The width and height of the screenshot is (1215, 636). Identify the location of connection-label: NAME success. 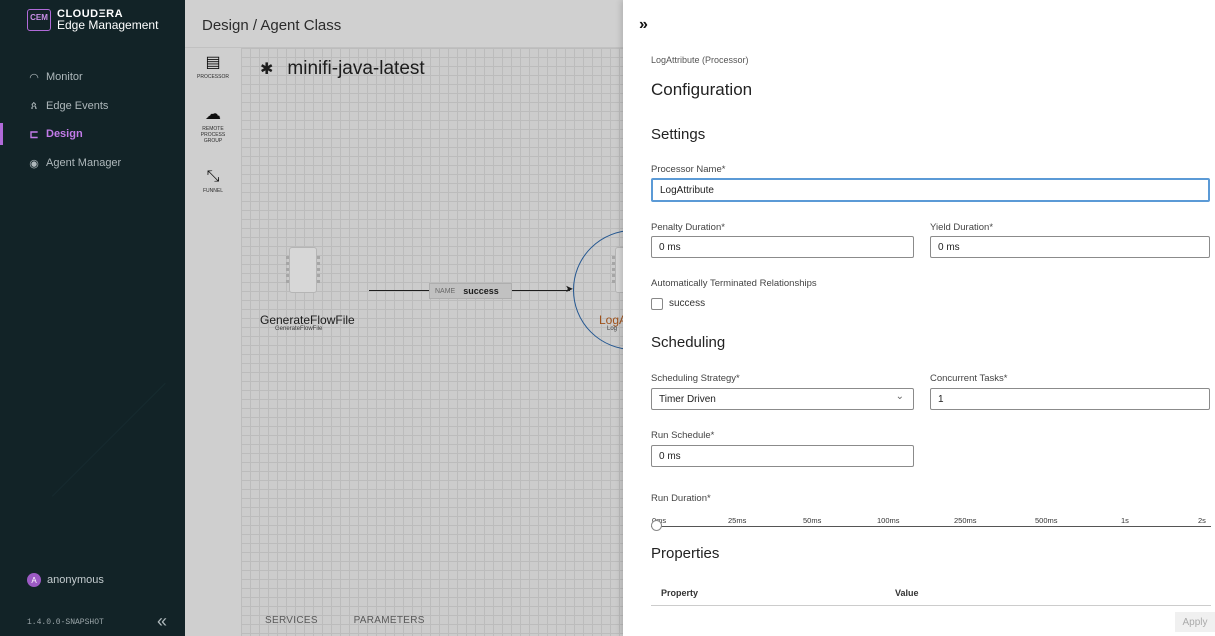
(470, 291).